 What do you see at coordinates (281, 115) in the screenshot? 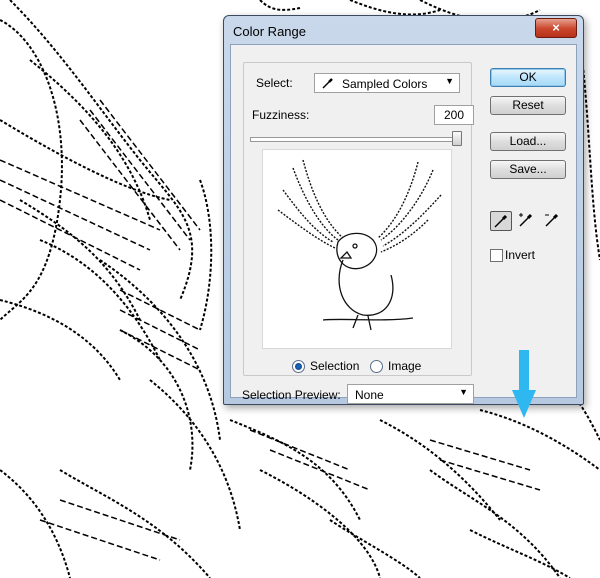
I see `fuzziness-label: Fuzziness:` at bounding box center [281, 115].